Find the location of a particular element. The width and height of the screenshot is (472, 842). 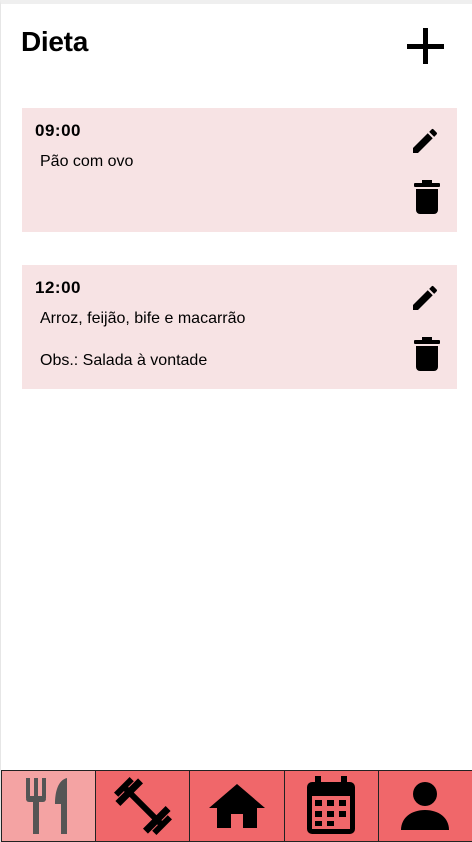

tab-workout is located at coordinates (143, 806).